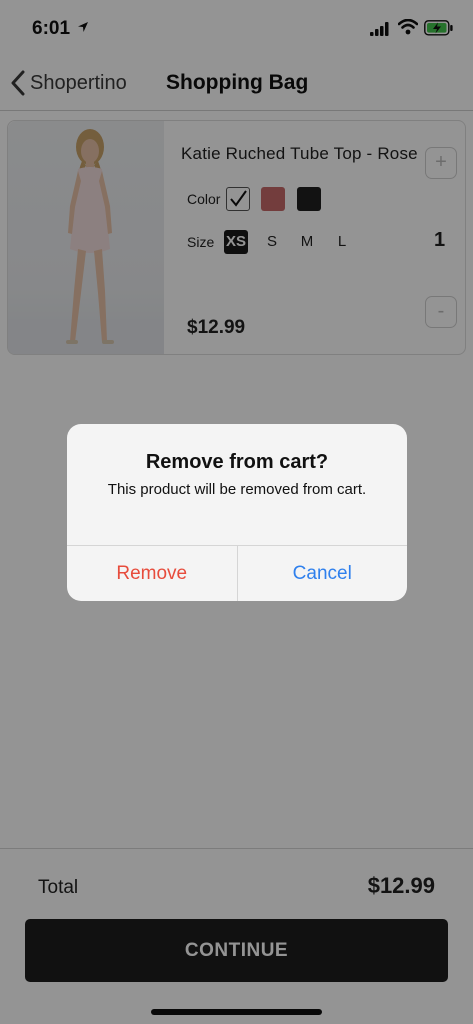 This screenshot has width=473, height=1024. Describe the element at coordinates (237, 462) in the screenshot. I see `dialog-title: Remove from cart?` at that location.